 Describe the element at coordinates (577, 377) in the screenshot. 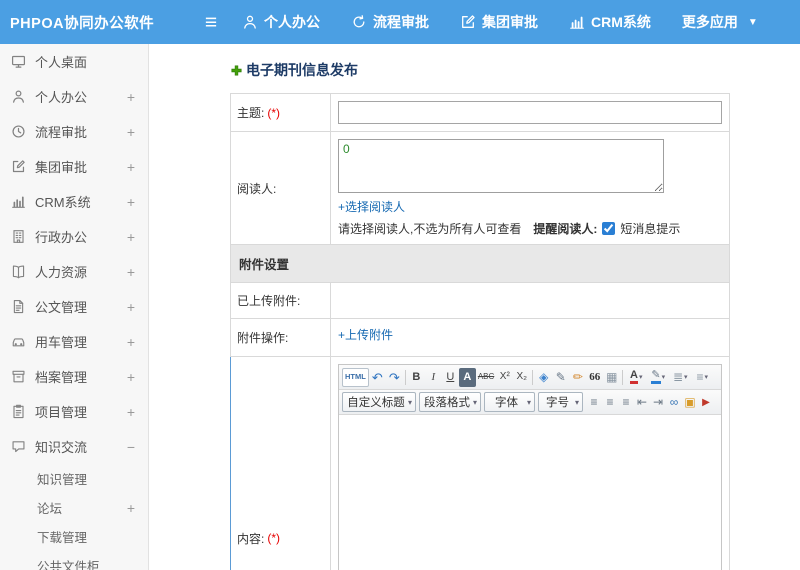

I see `highlight-pen-button: ✏` at that location.